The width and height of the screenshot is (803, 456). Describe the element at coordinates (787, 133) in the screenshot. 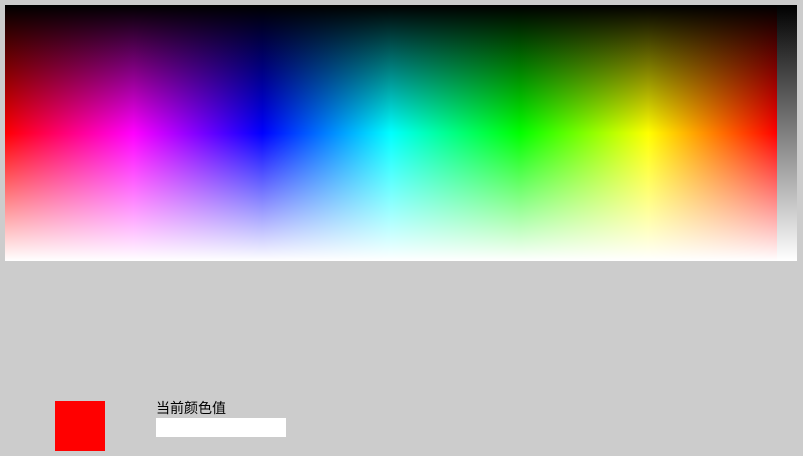

I see `lightness-slider` at that location.